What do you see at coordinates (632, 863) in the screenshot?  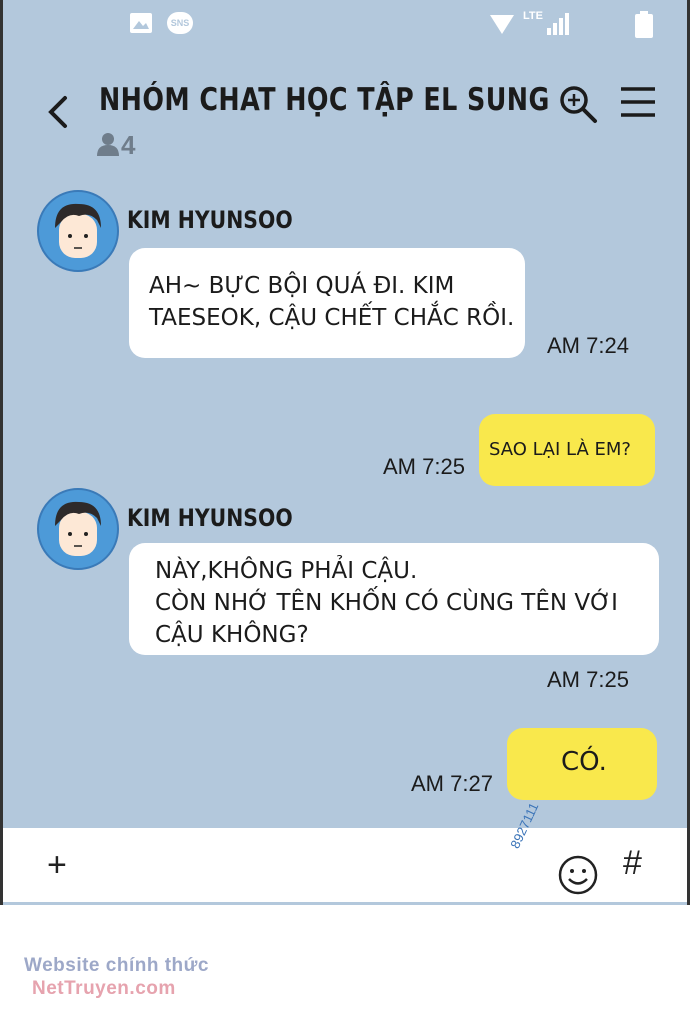 I see `hash-button: #` at bounding box center [632, 863].